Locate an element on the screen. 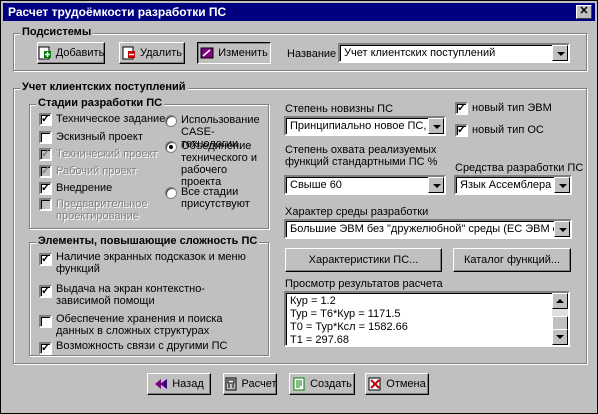 The image size is (598, 414). edit-button: Изменить is located at coordinates (234, 53).